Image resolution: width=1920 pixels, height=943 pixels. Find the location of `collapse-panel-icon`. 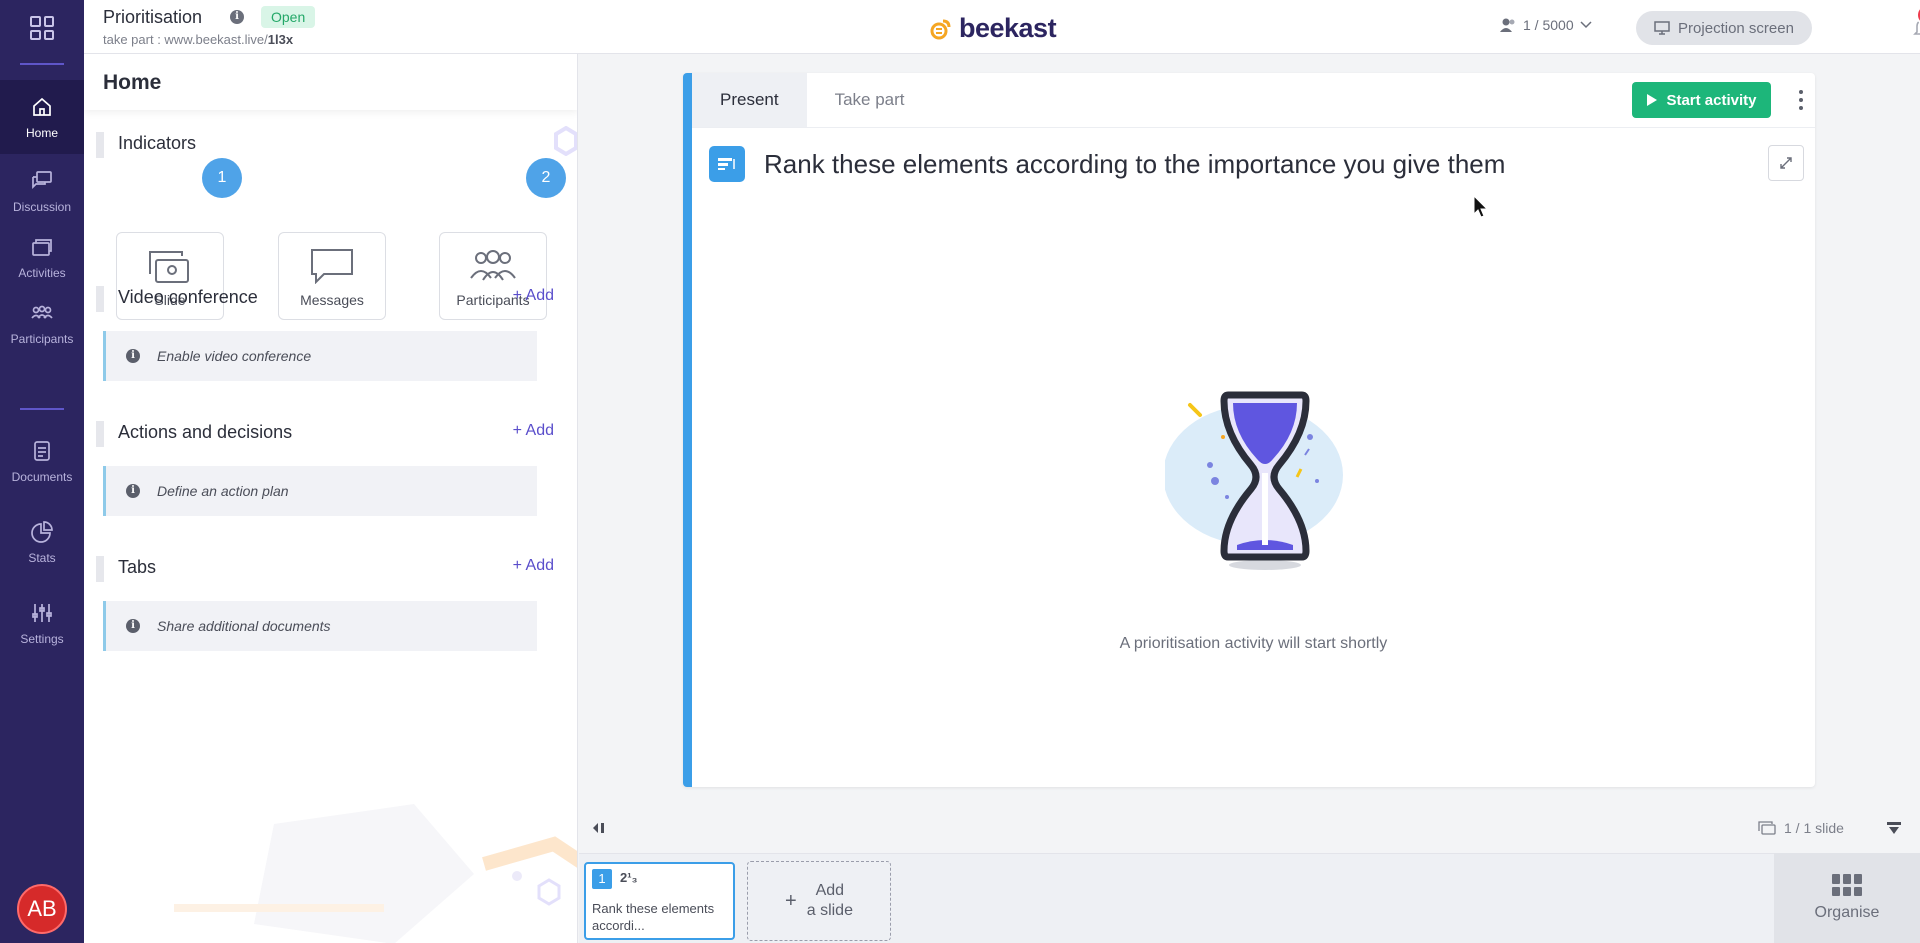

collapse-panel-icon is located at coordinates (599, 828).